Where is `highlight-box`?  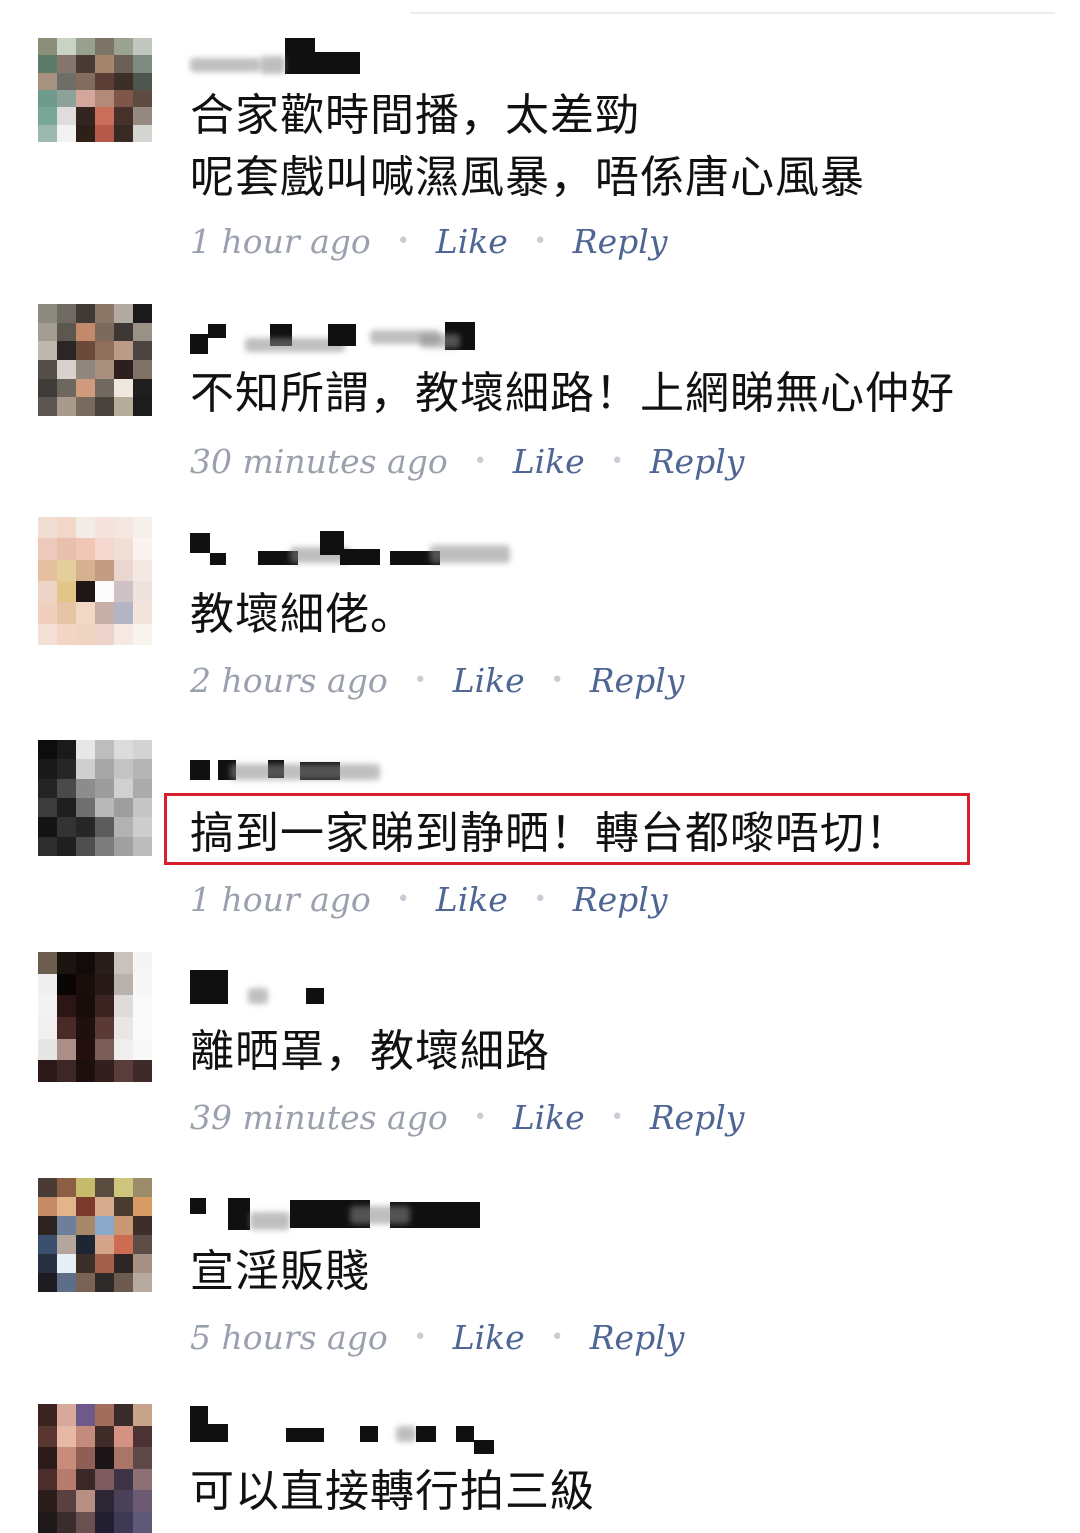 highlight-box is located at coordinates (567, 829).